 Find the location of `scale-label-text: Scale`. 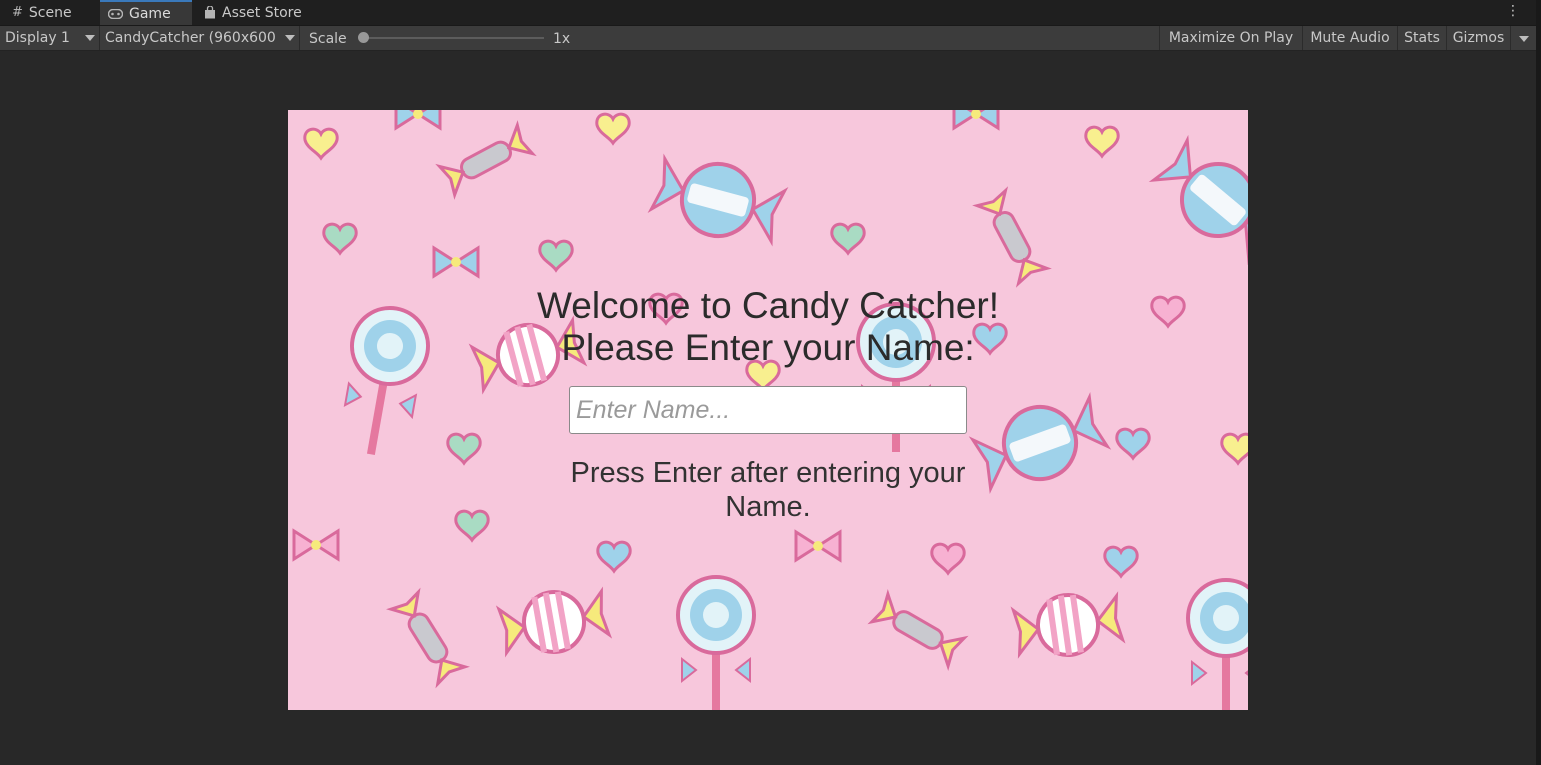

scale-label-text: Scale is located at coordinates (328, 39).